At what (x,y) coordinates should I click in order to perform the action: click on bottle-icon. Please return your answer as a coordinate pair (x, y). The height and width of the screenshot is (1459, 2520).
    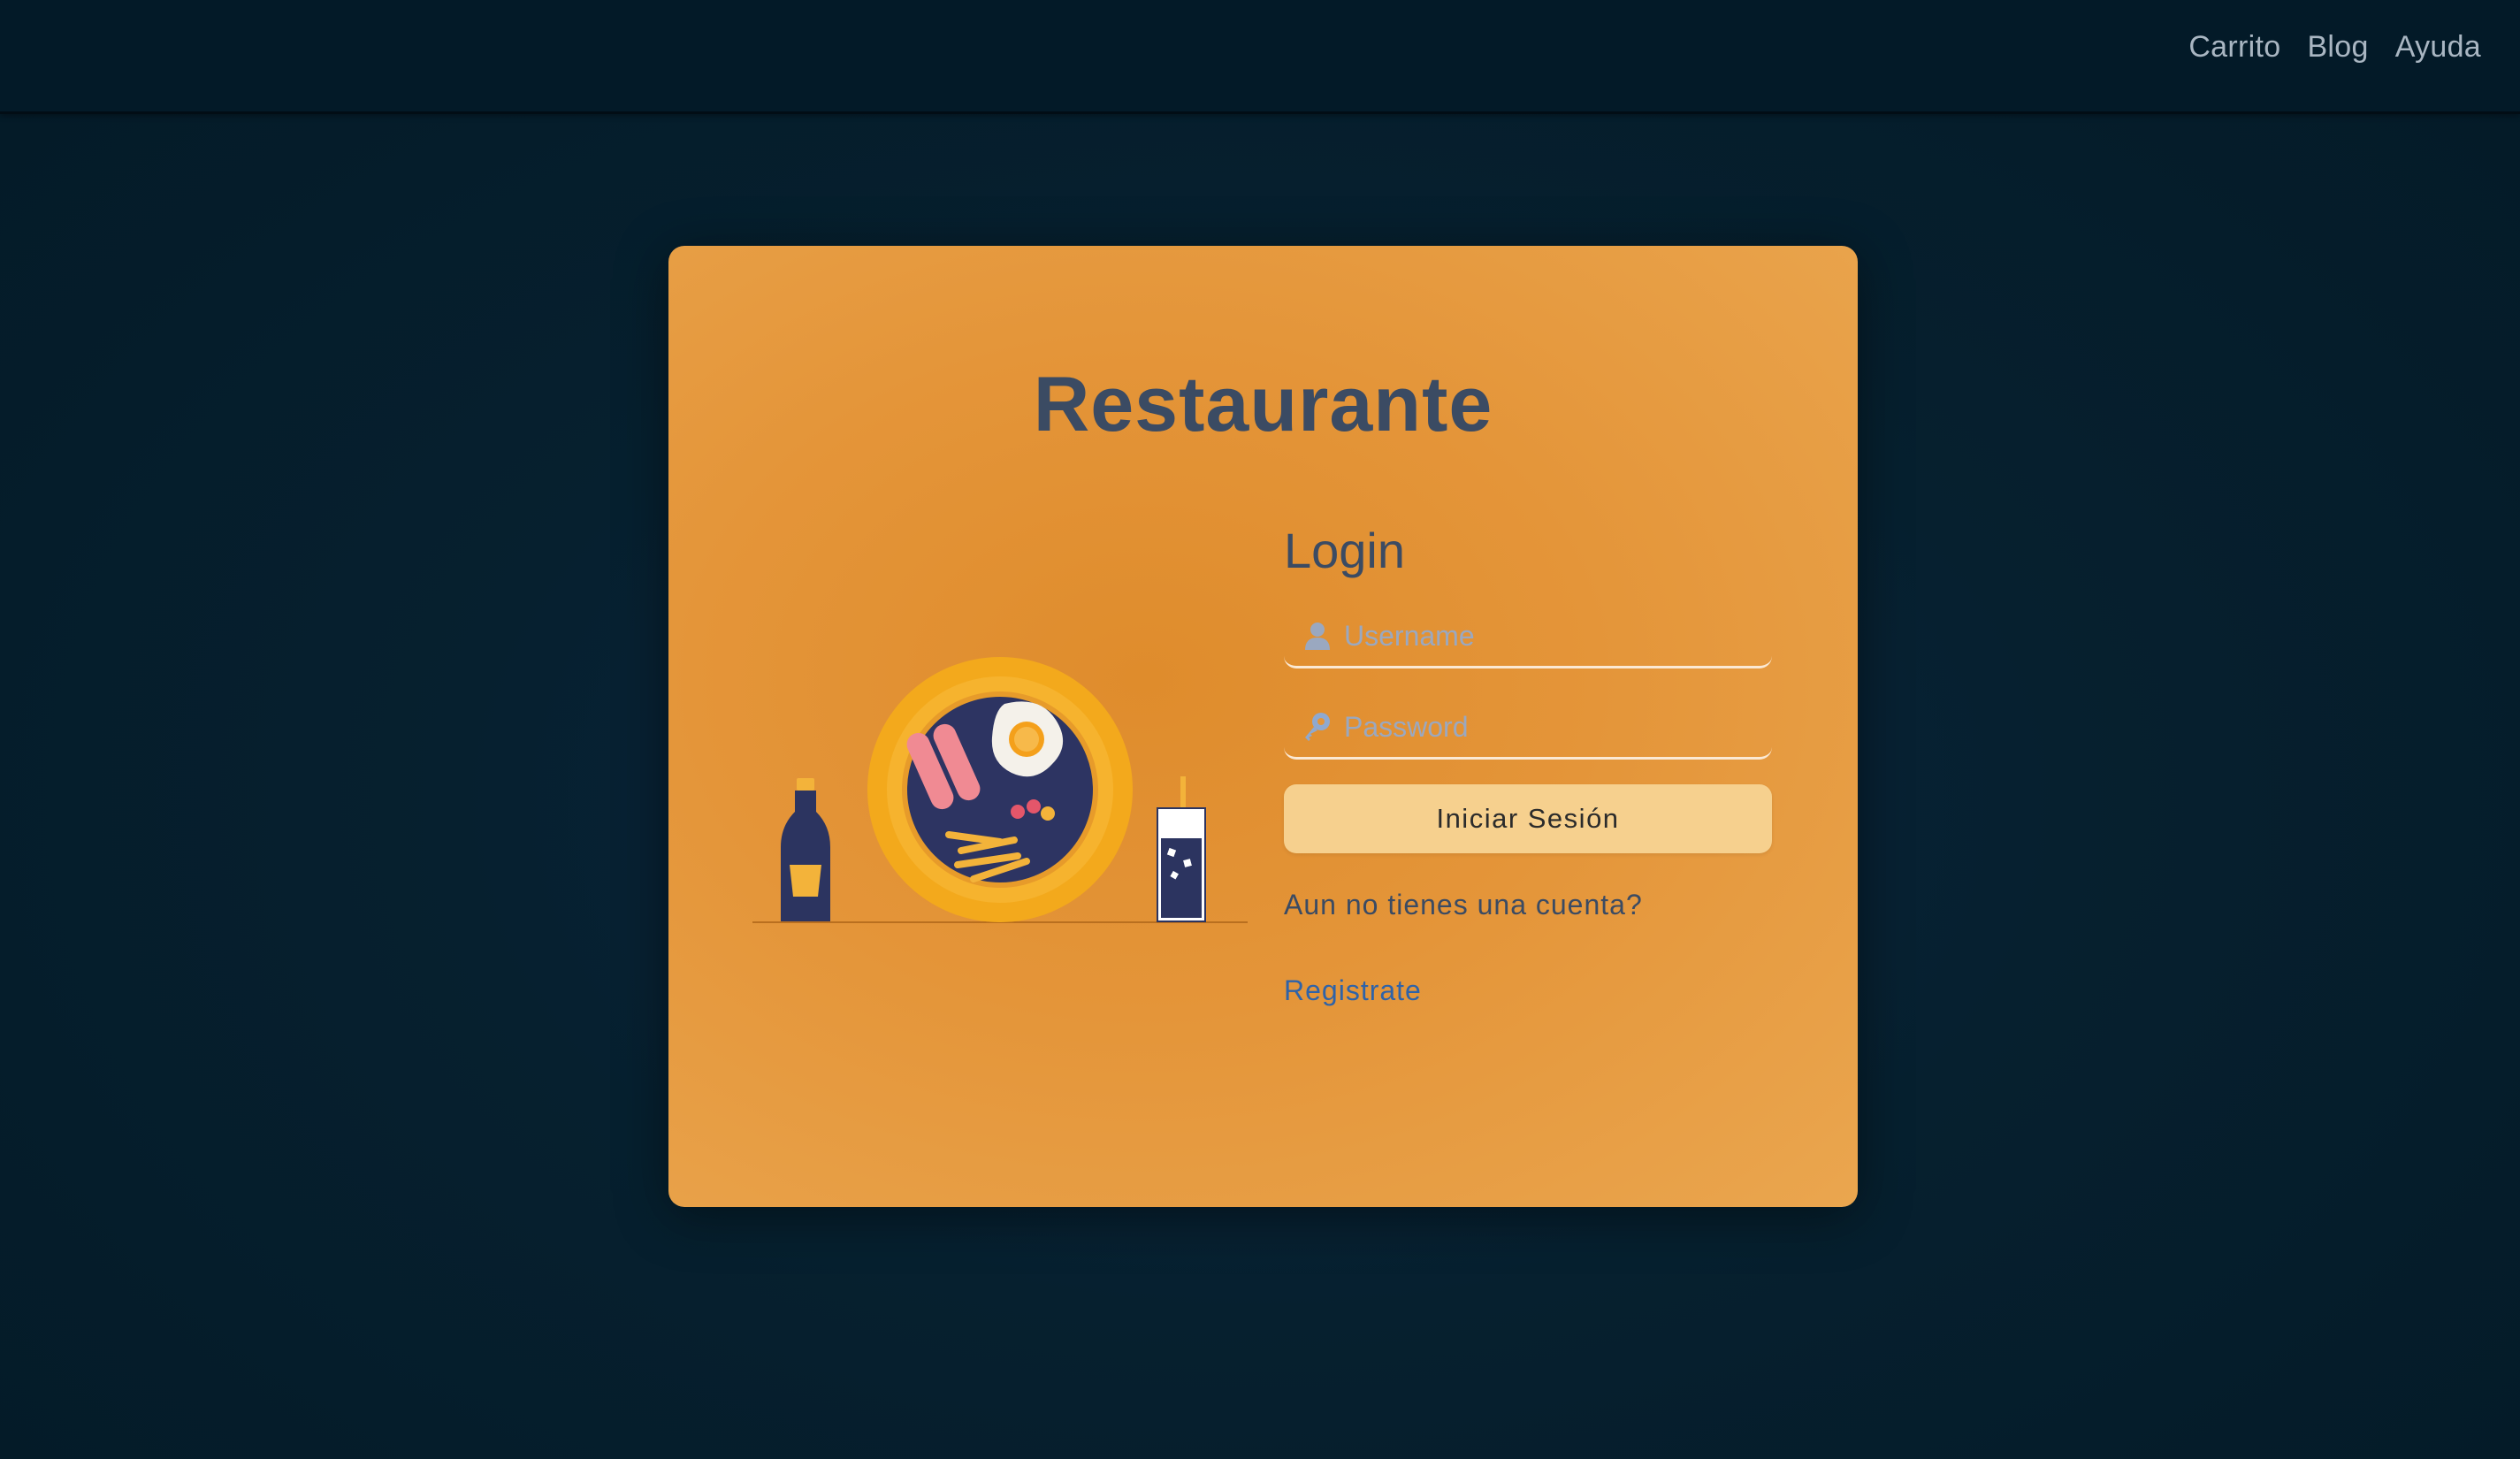
    Looking at the image, I should click on (805, 850).